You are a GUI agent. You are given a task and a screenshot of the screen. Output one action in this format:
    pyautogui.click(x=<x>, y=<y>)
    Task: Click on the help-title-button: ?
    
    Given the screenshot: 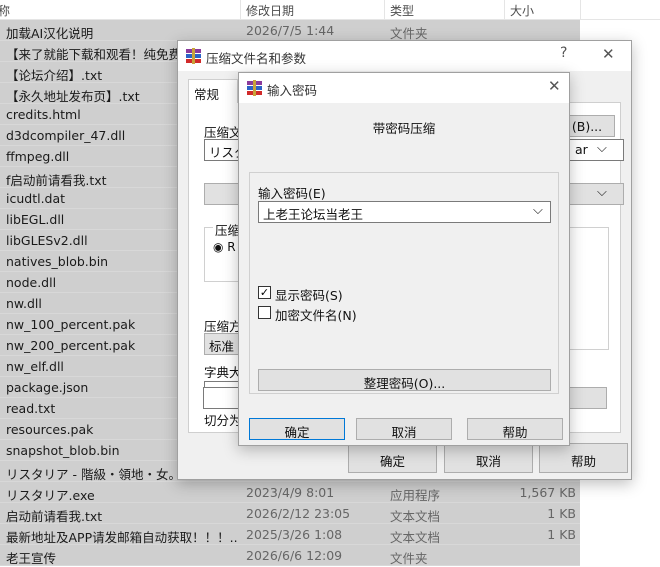 What is the action you would take?
    pyautogui.click(x=563, y=53)
    